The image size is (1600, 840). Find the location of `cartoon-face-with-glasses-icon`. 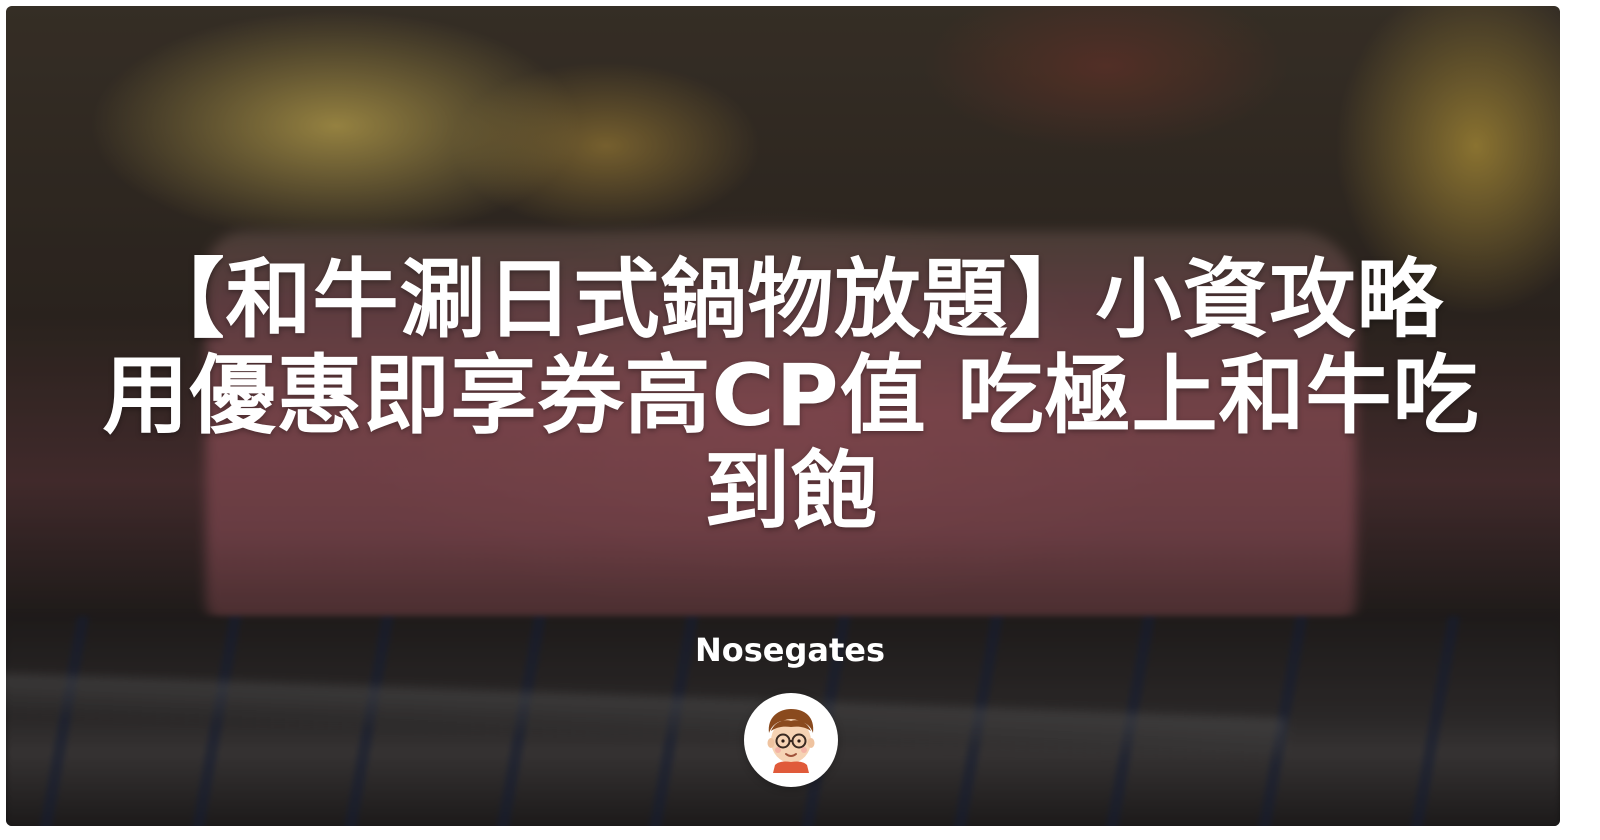

cartoon-face-with-glasses-icon is located at coordinates (791, 741).